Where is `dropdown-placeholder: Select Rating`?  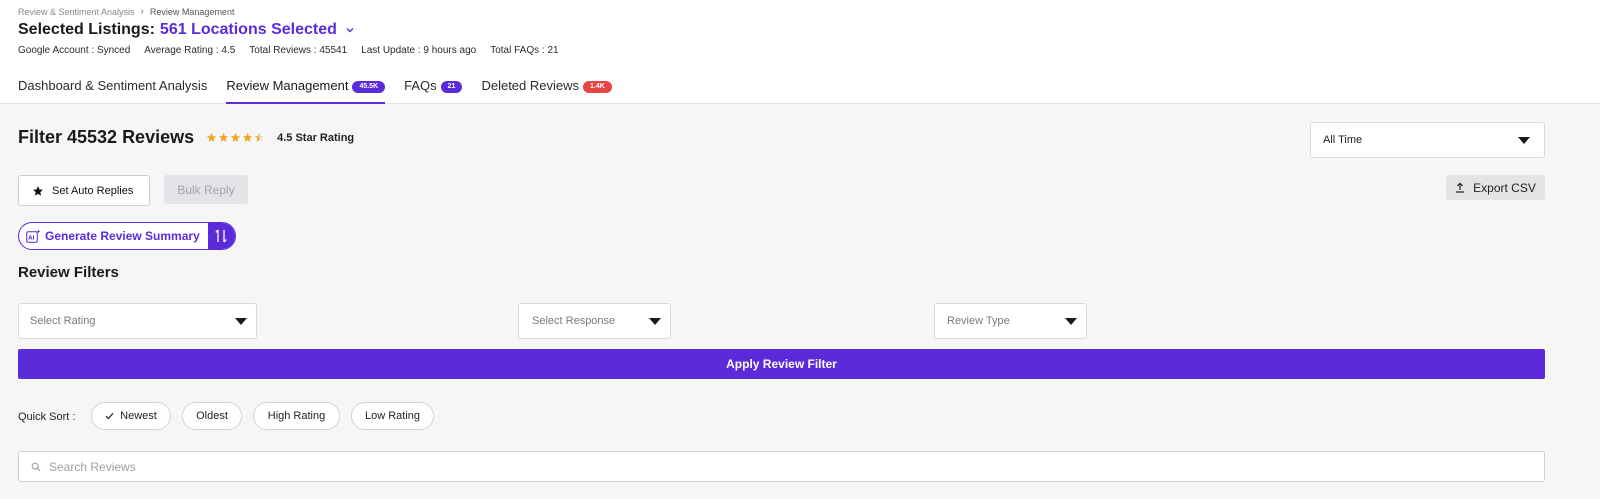 dropdown-placeholder: Select Rating is located at coordinates (63, 321).